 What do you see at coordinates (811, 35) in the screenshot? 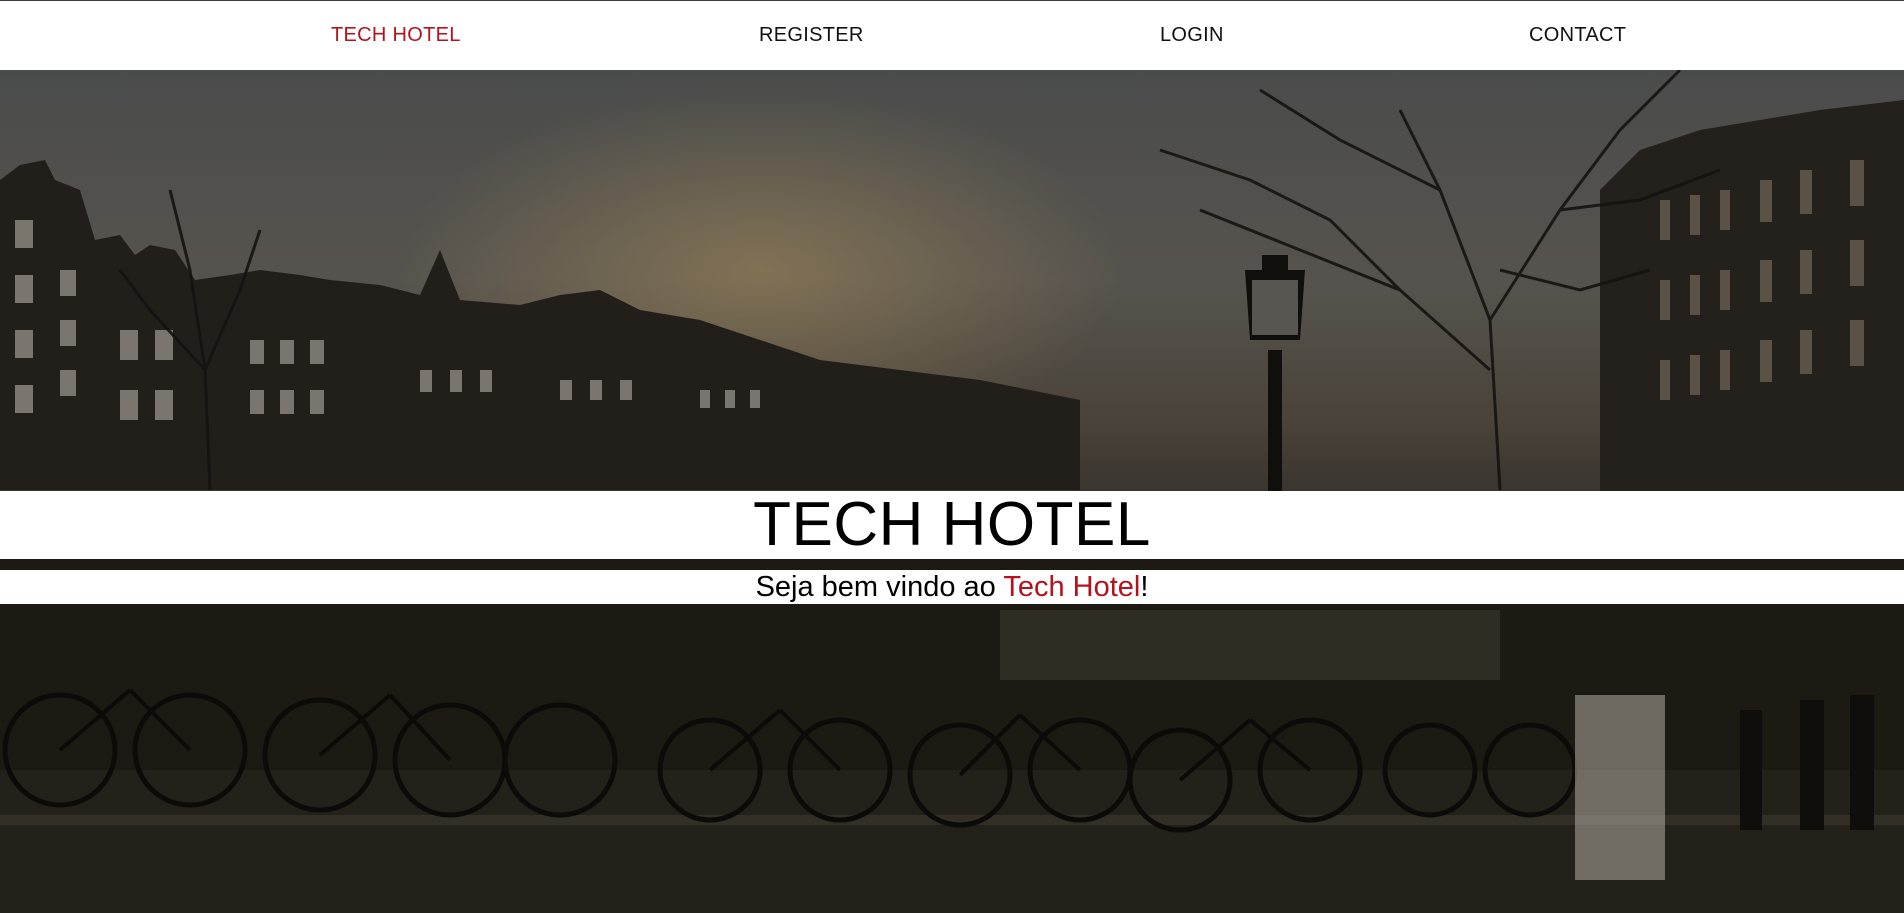
I see `nav-register-link: REGISTER` at bounding box center [811, 35].